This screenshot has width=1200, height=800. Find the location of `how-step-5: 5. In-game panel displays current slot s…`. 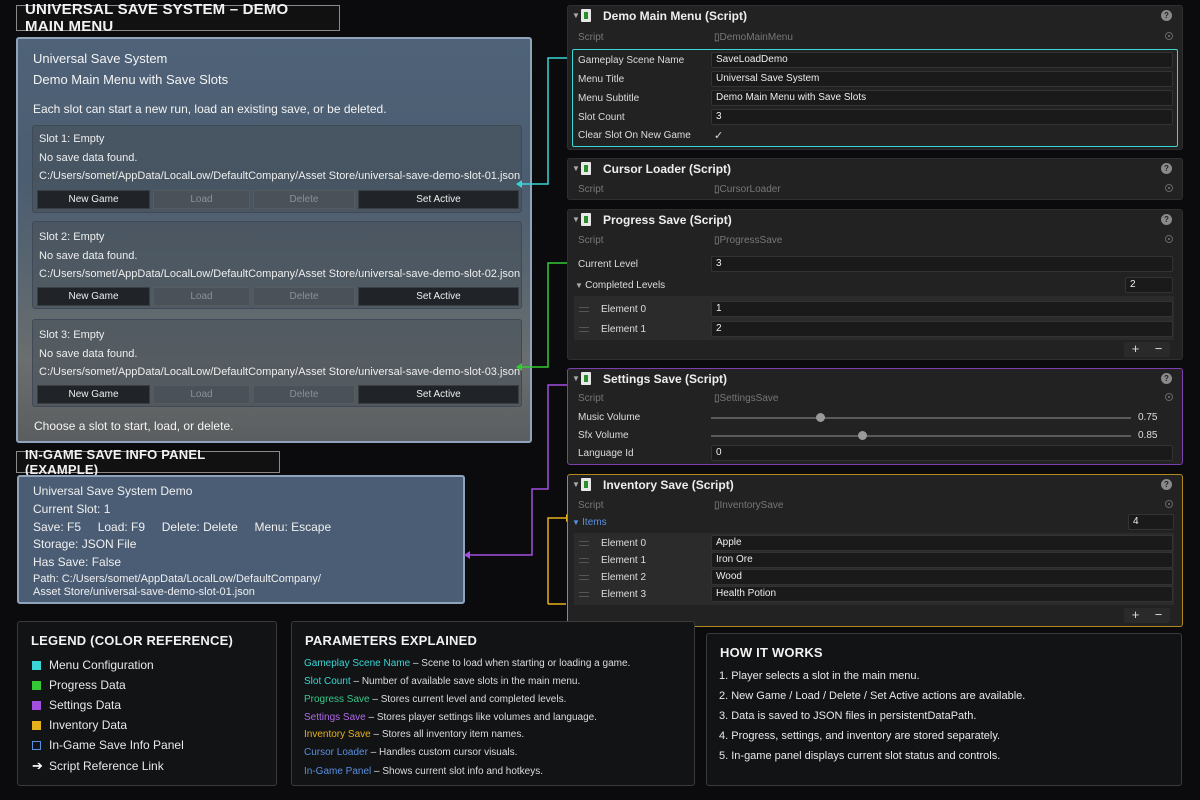

how-step-5: 5. In-game panel displays current slot s… is located at coordinates (860, 756).